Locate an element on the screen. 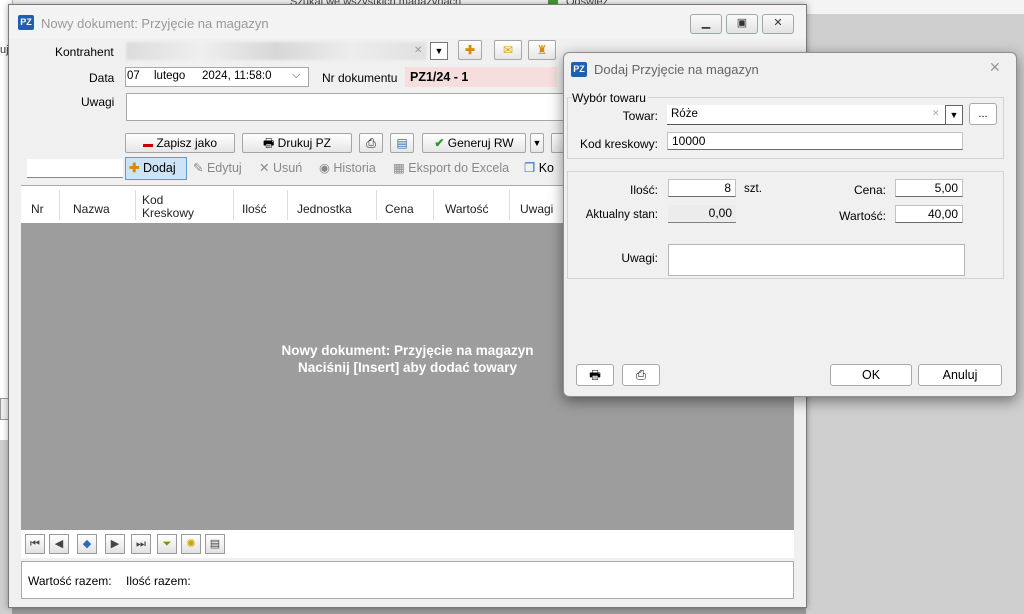 This screenshot has width=1024, height=614. filter-icon: ⏷ is located at coordinates (167, 544).